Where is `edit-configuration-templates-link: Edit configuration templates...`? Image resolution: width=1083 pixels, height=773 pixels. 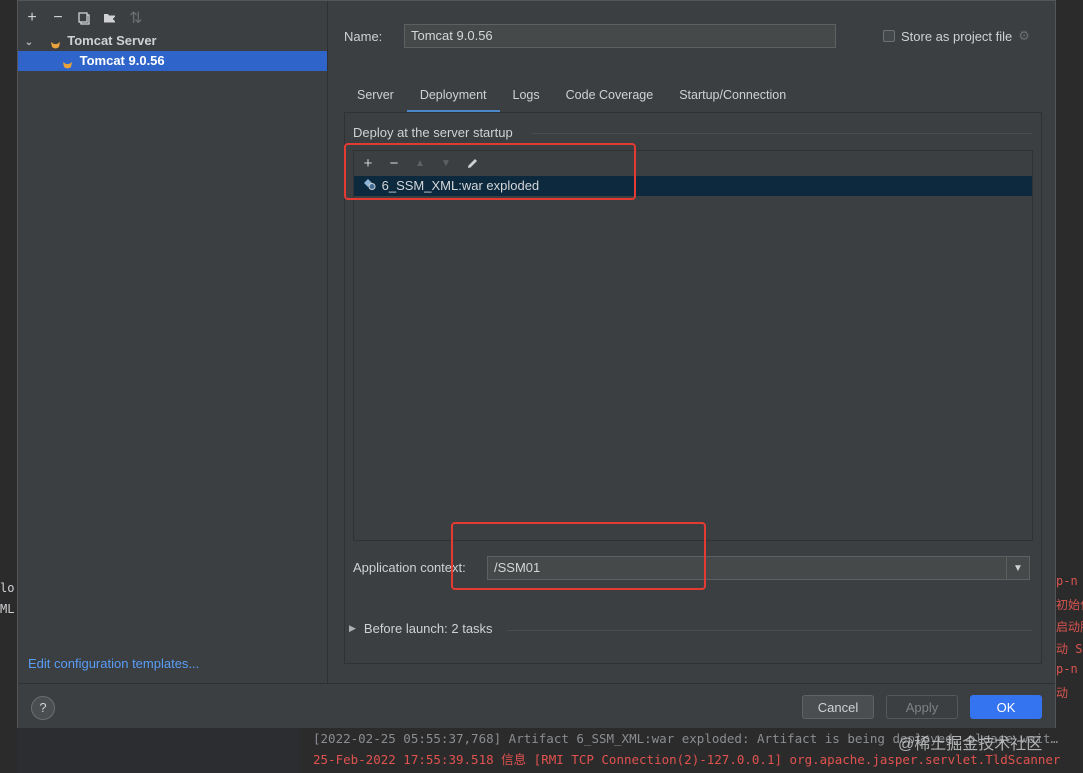
edit-configuration-templates-link: Edit configuration templates... is located at coordinates (113, 663).